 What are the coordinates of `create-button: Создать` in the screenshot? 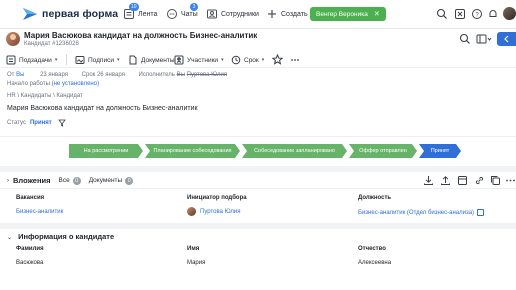 It's located at (287, 14).